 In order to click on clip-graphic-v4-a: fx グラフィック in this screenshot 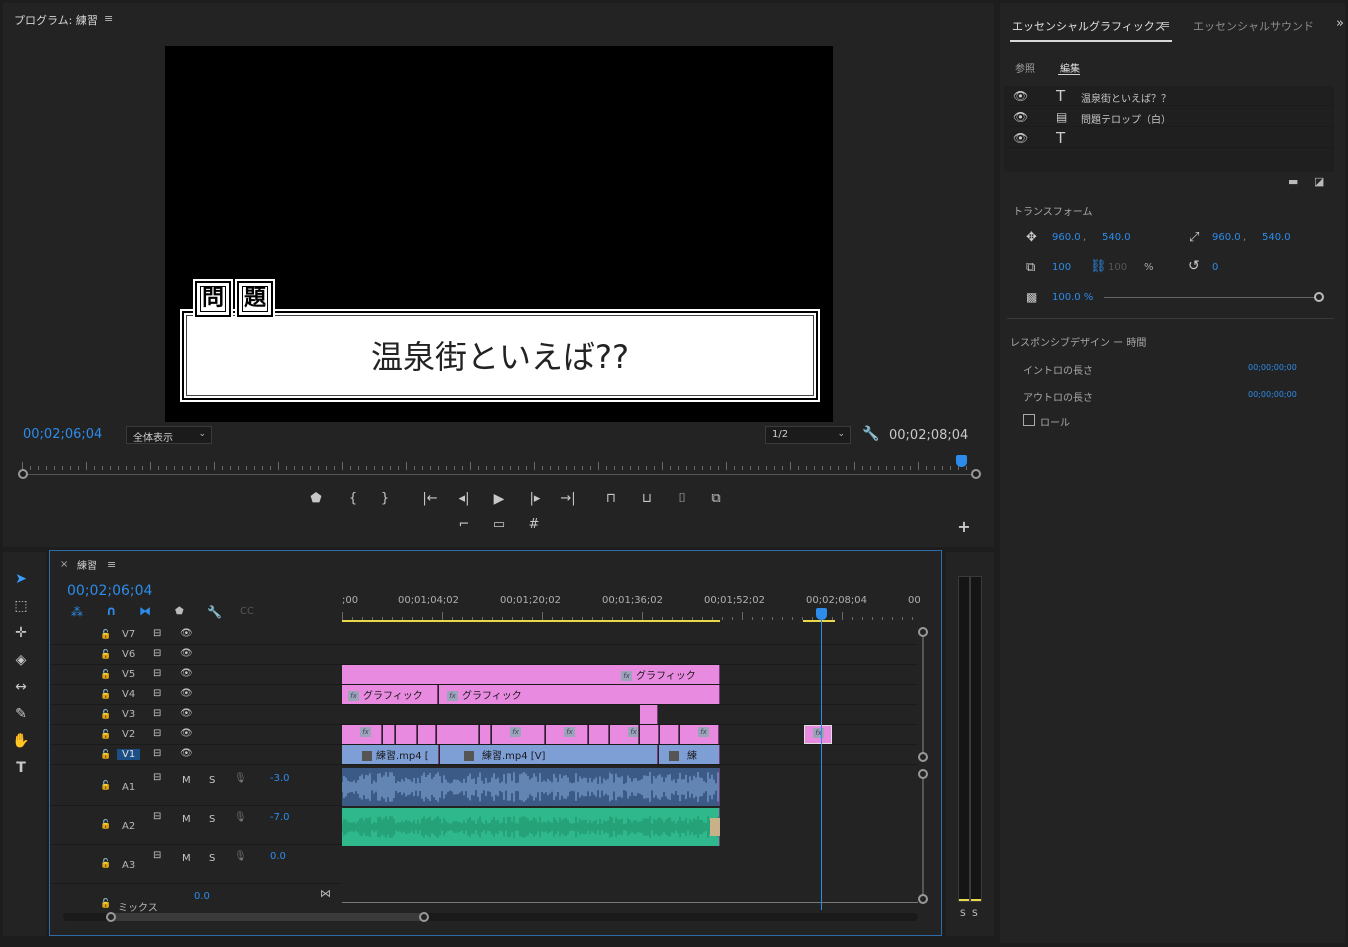, I will do `click(390, 694)`.